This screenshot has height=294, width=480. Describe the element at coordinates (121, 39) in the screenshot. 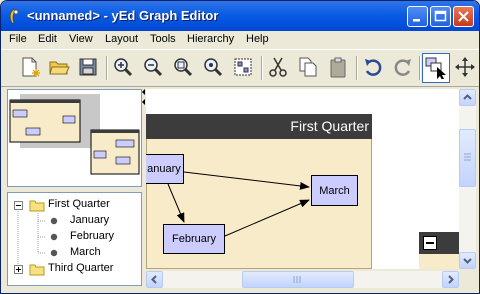

I see `menu-layout: Layout` at that location.